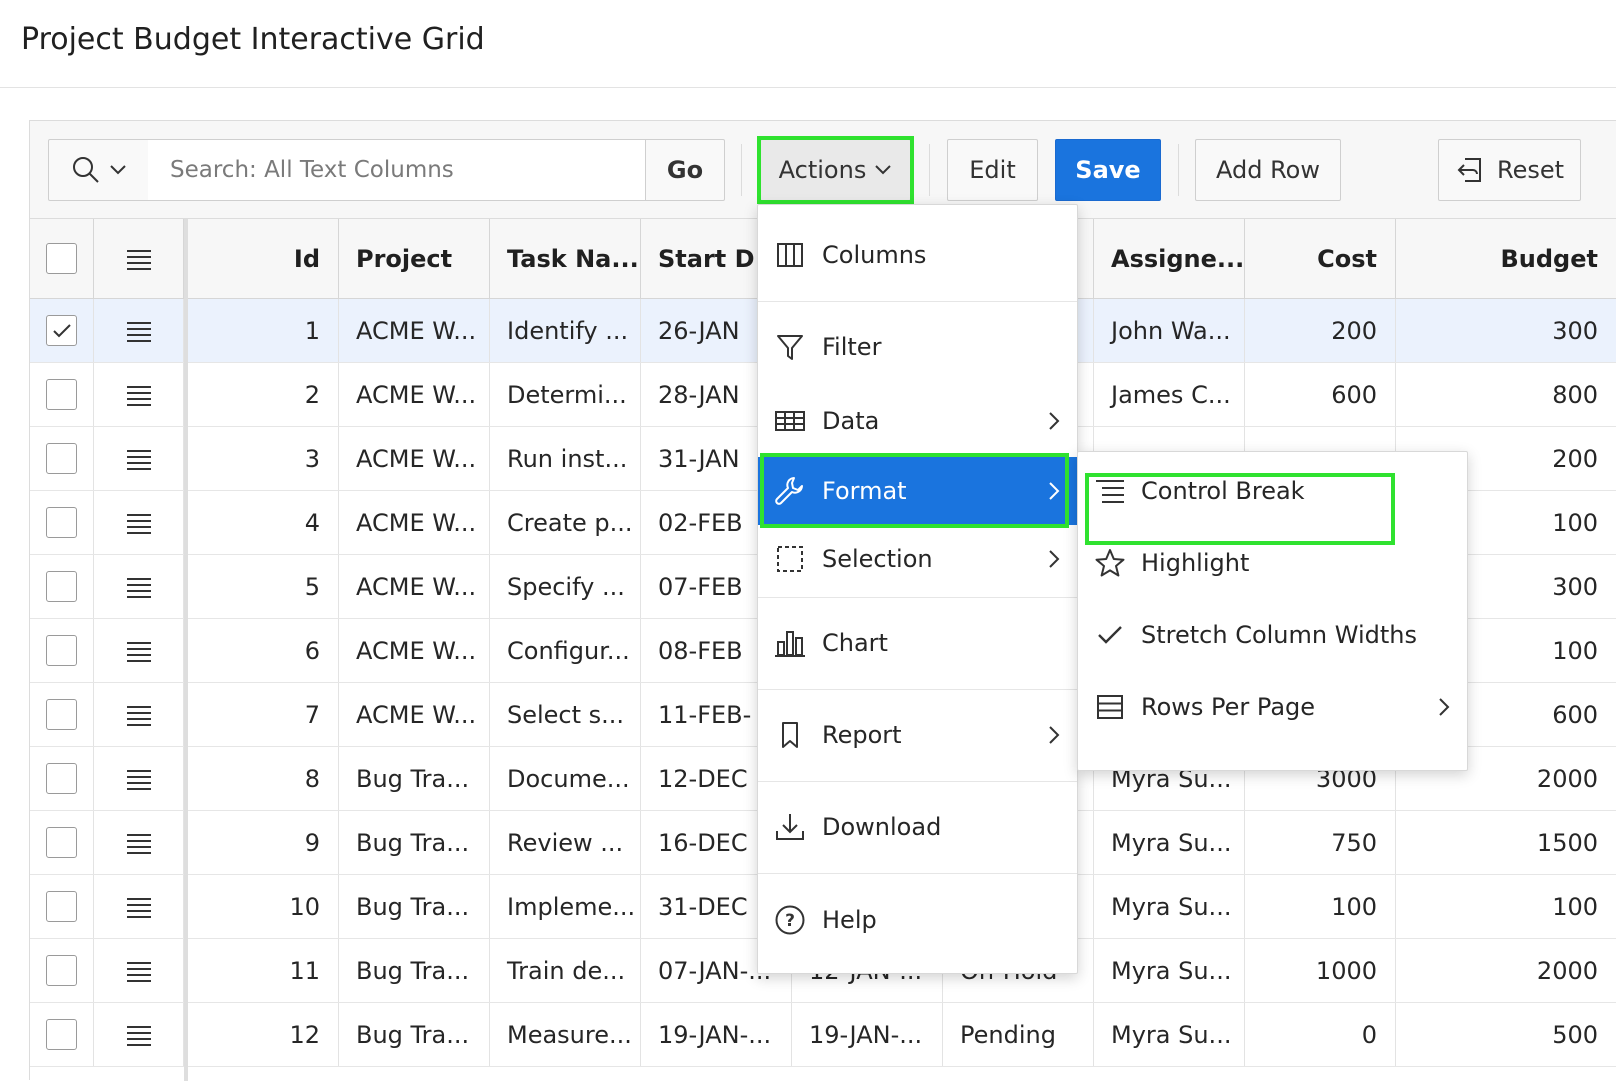 The width and height of the screenshot is (1616, 1081). What do you see at coordinates (263, 906) in the screenshot?
I see `cell-id: 10` at bounding box center [263, 906].